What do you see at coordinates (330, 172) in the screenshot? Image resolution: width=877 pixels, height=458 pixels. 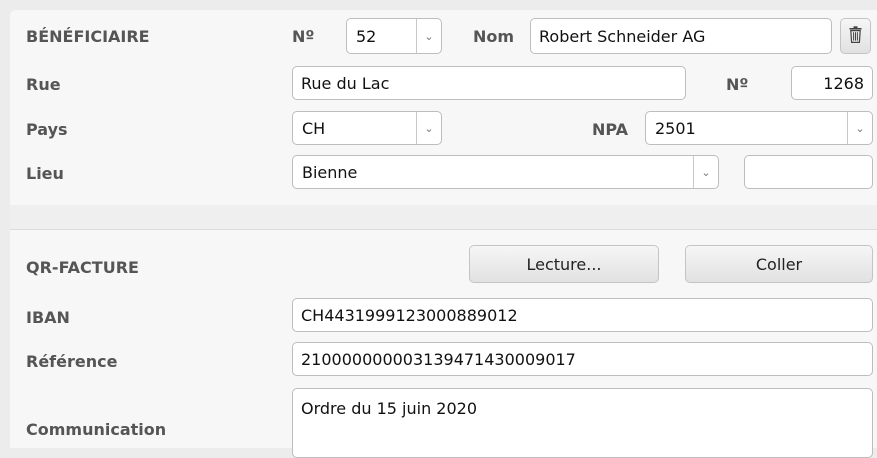 I see `city-value: Bienne` at bounding box center [330, 172].